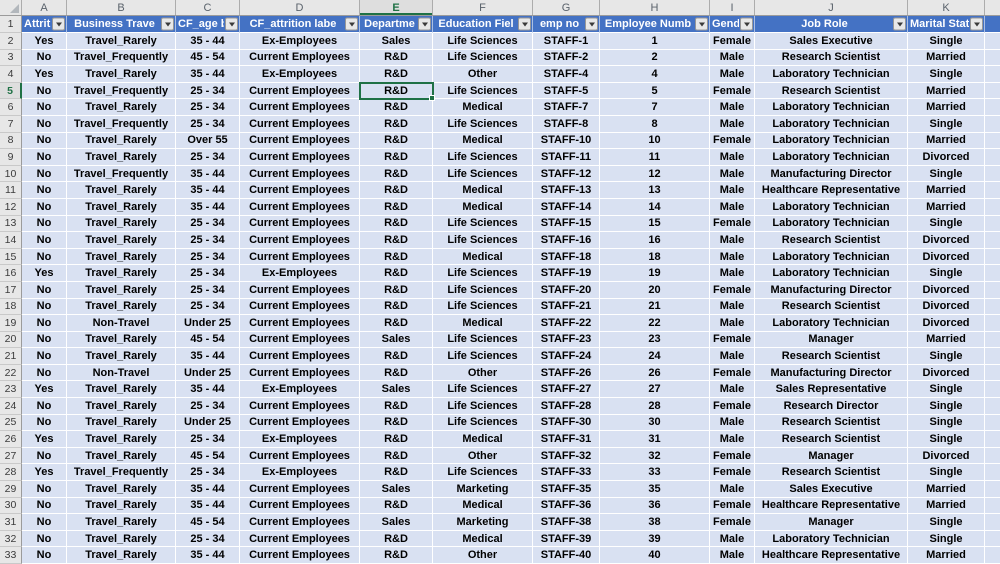 The image size is (1000, 564). Describe the element at coordinates (11, 356) in the screenshot. I see `row-number-21: 21` at that location.